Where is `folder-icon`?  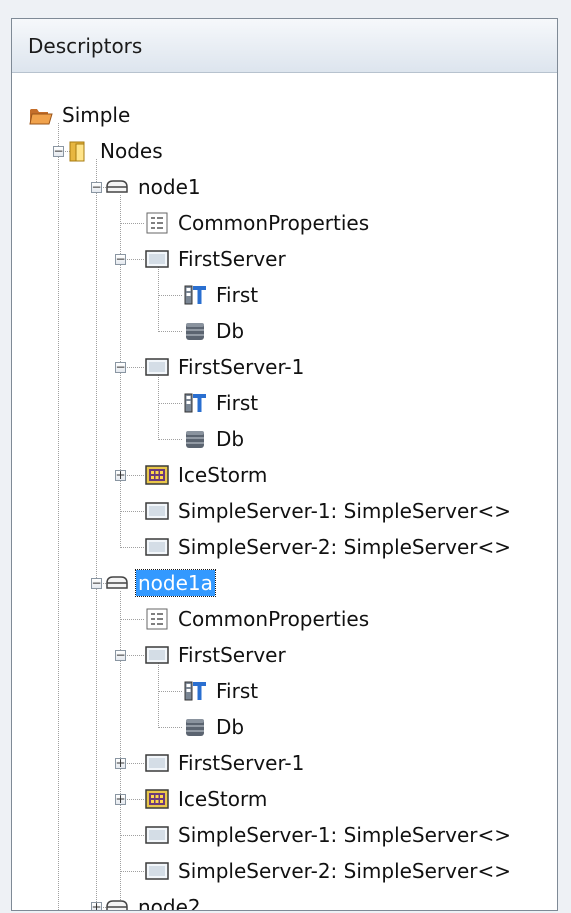 folder-icon is located at coordinates (79, 151).